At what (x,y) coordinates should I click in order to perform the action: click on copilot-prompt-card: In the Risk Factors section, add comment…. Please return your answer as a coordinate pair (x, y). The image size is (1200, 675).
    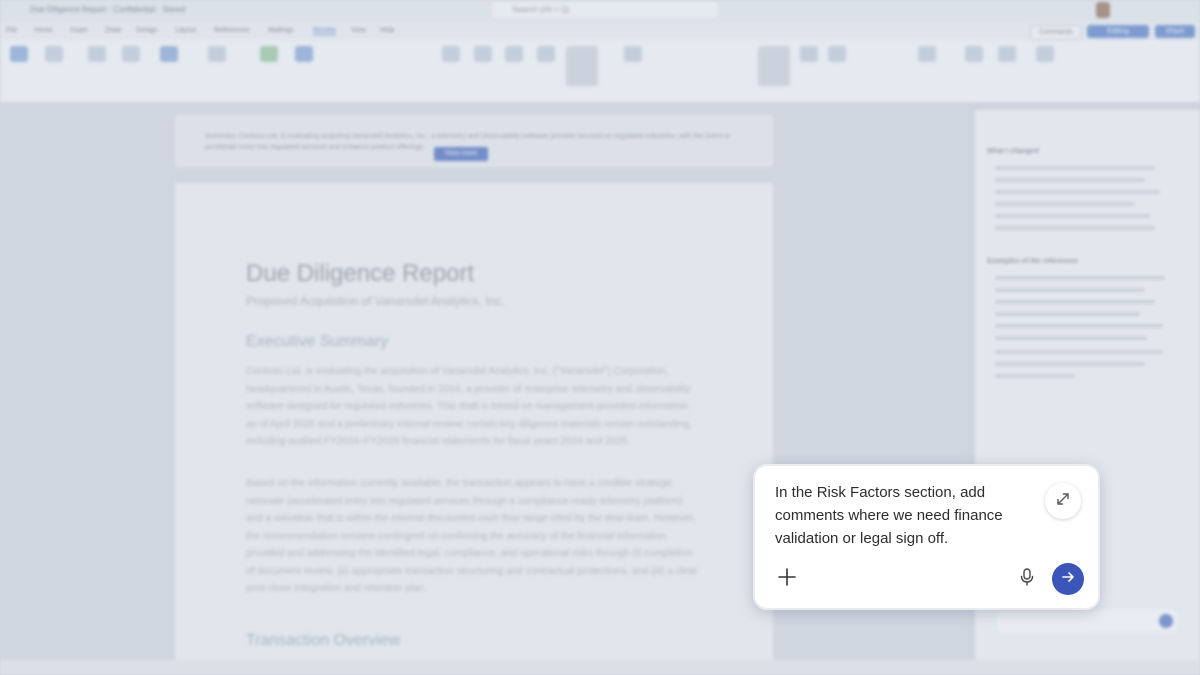
    Looking at the image, I should click on (926, 537).